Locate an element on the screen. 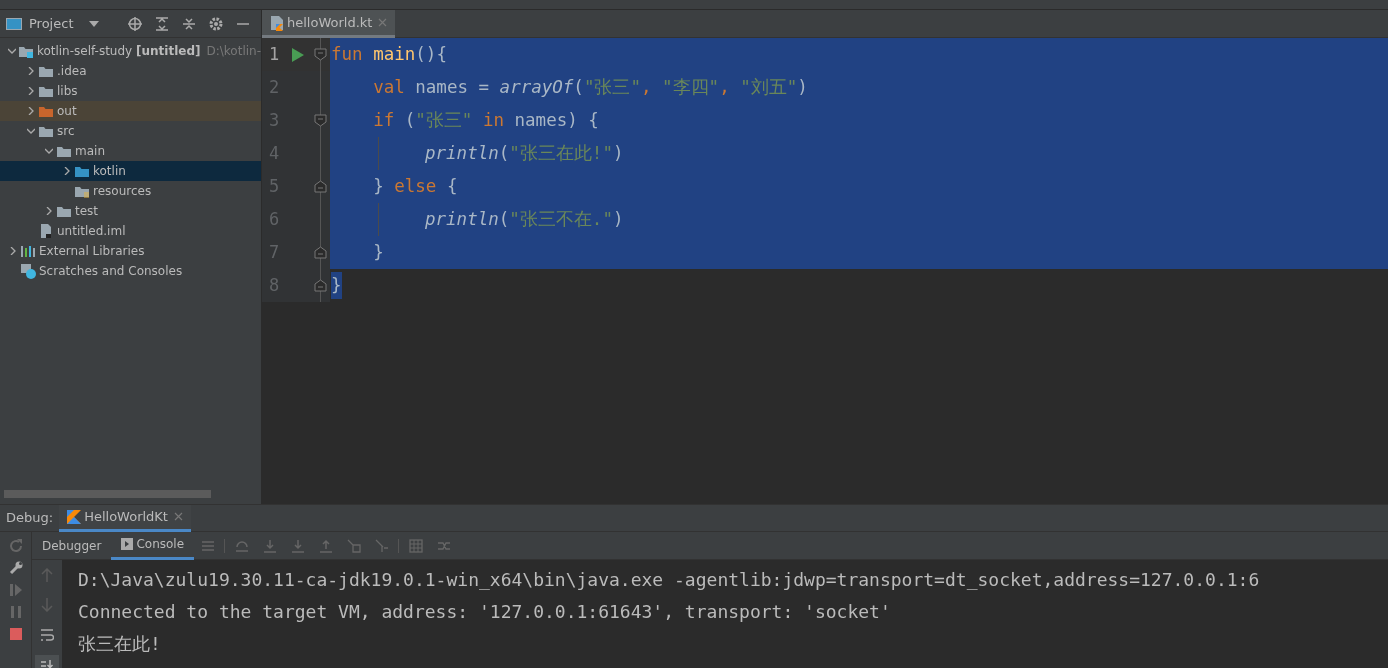 Image resolution: width=1388 pixels, height=668 pixels. tree-item: test is located at coordinates (130, 211).